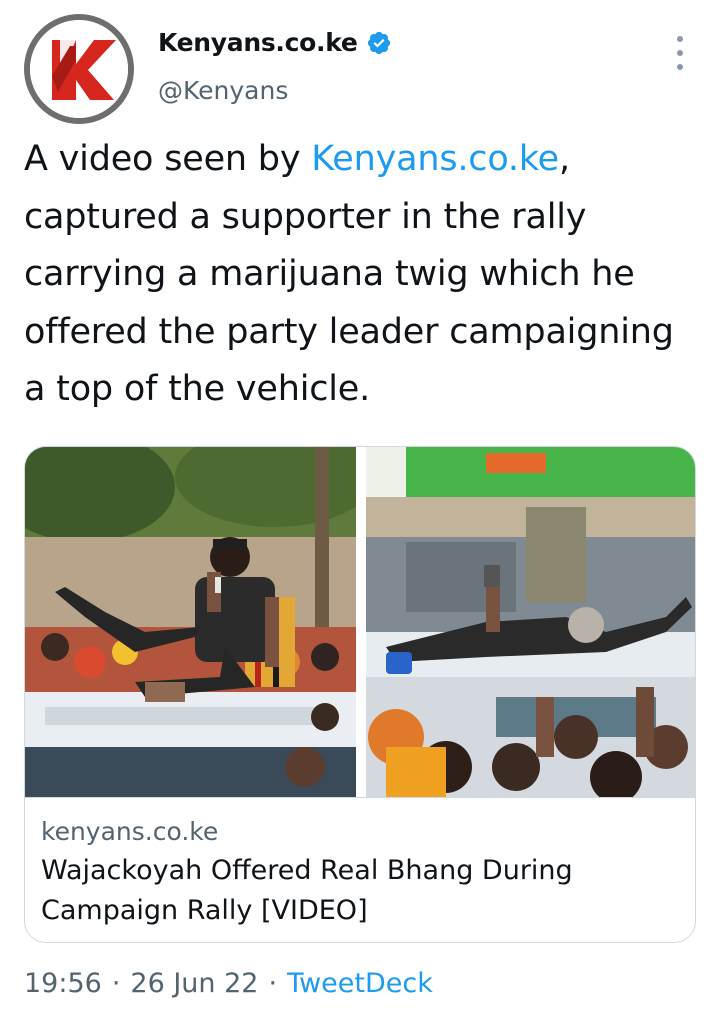  What do you see at coordinates (194, 983) in the screenshot?
I see `tweet-date: 26 Jun 22` at bounding box center [194, 983].